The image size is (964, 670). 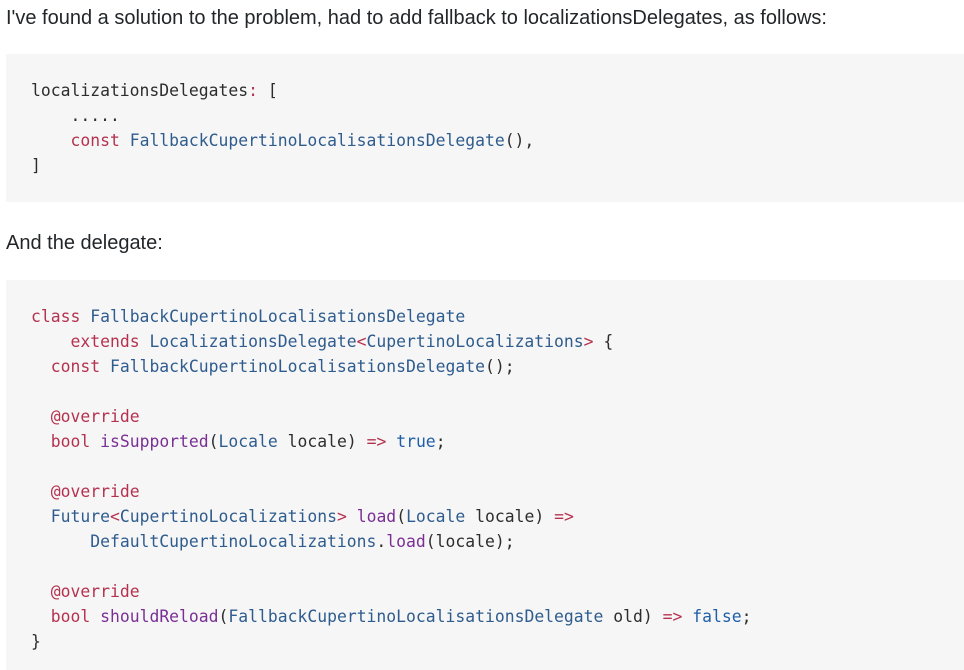 What do you see at coordinates (497, 90) in the screenshot?
I see `code-line: localizationsDelegates: [` at bounding box center [497, 90].